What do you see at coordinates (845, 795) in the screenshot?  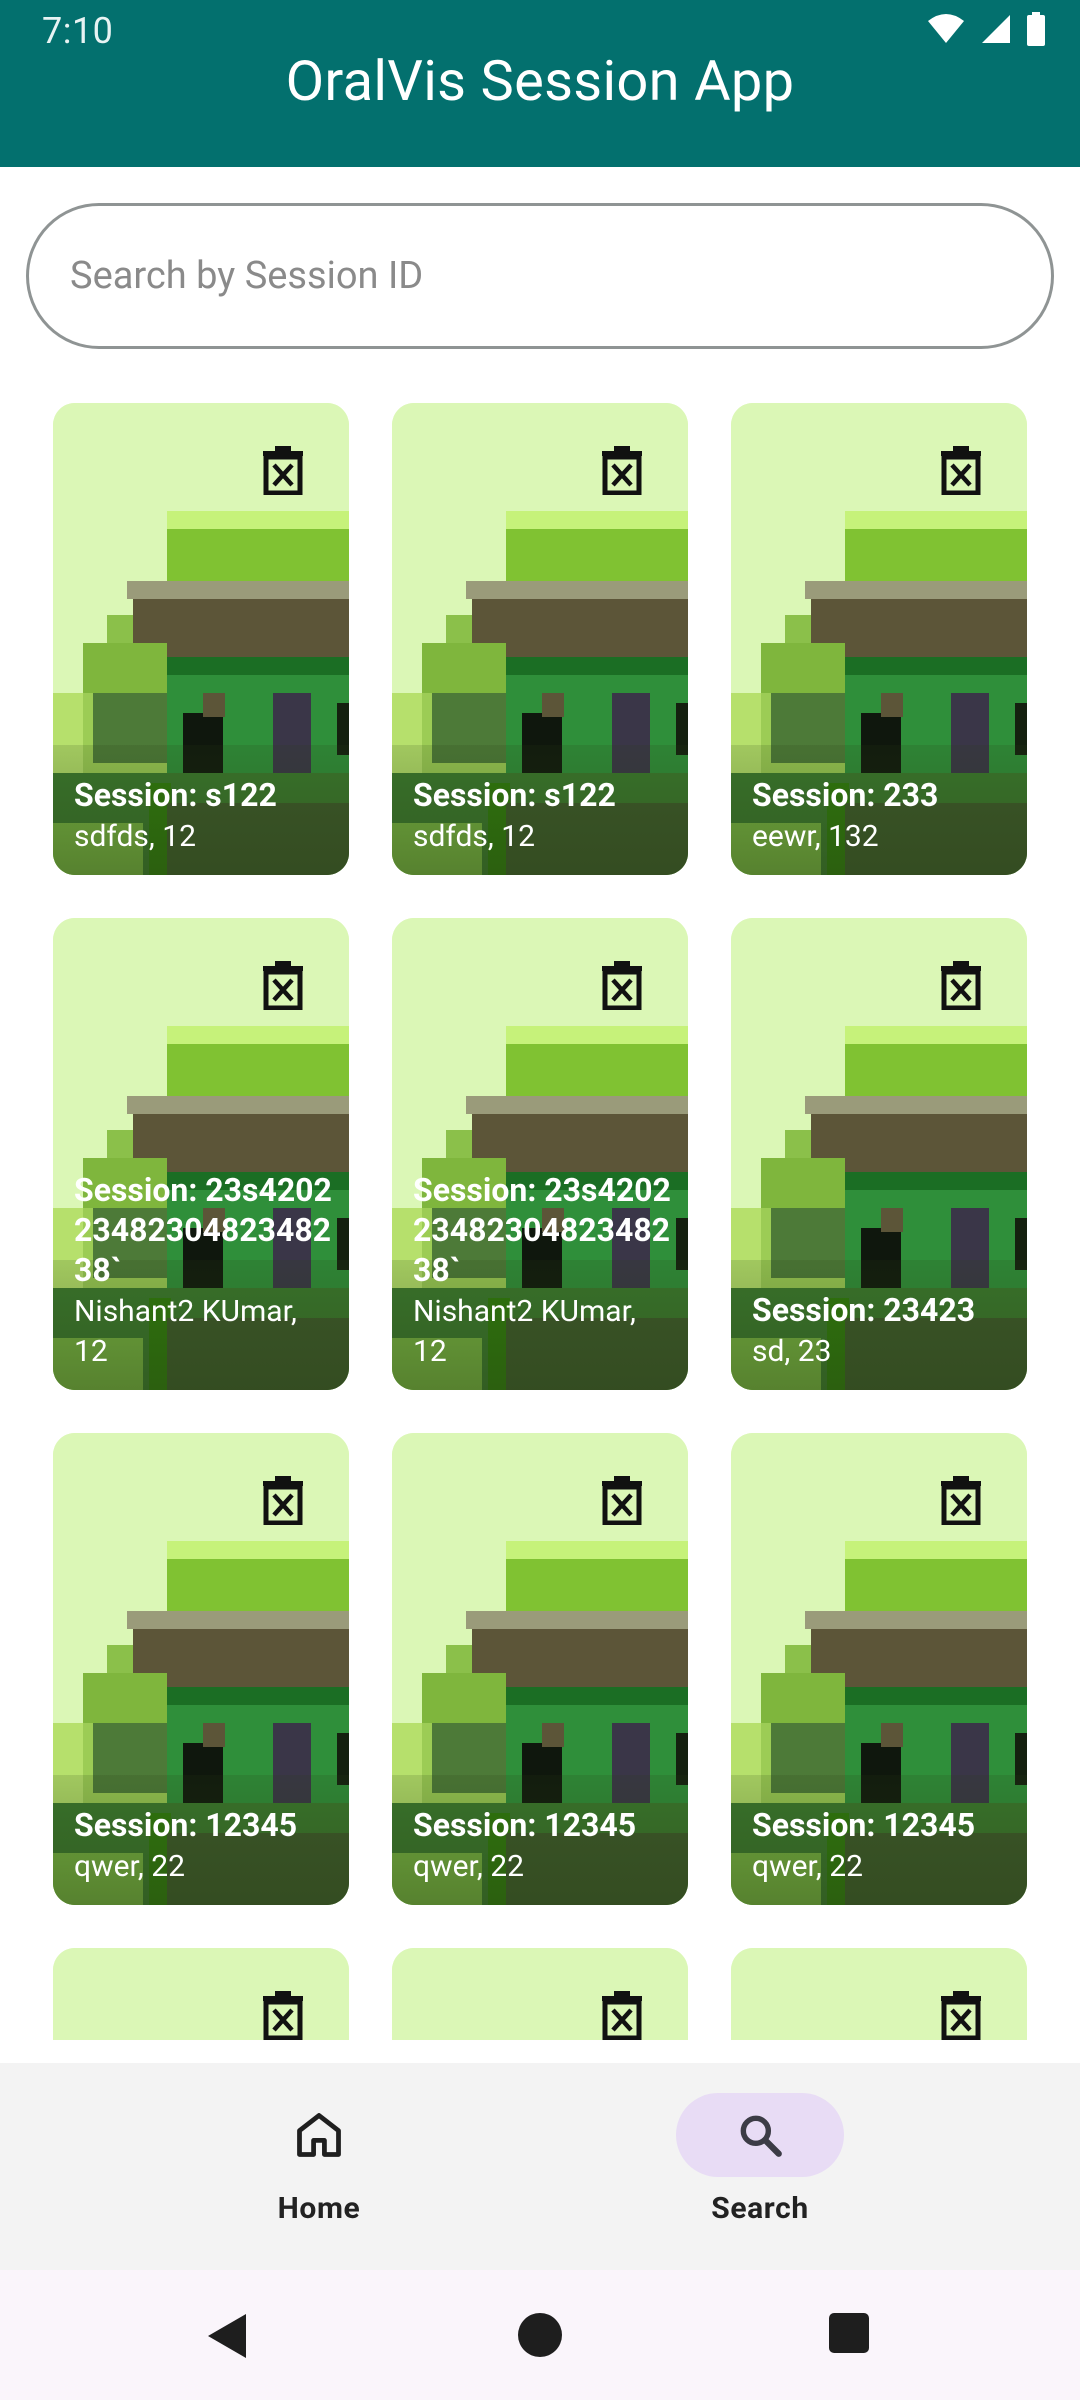 I see `session-title: Session: 233` at bounding box center [845, 795].